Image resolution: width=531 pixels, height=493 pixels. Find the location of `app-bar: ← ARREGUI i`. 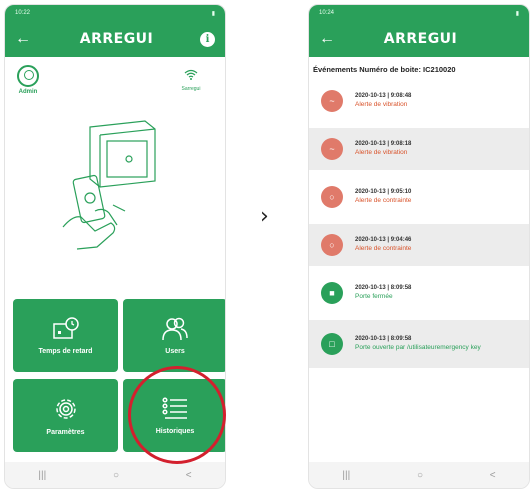

app-bar: ← ARREGUI i is located at coordinates (115, 39).